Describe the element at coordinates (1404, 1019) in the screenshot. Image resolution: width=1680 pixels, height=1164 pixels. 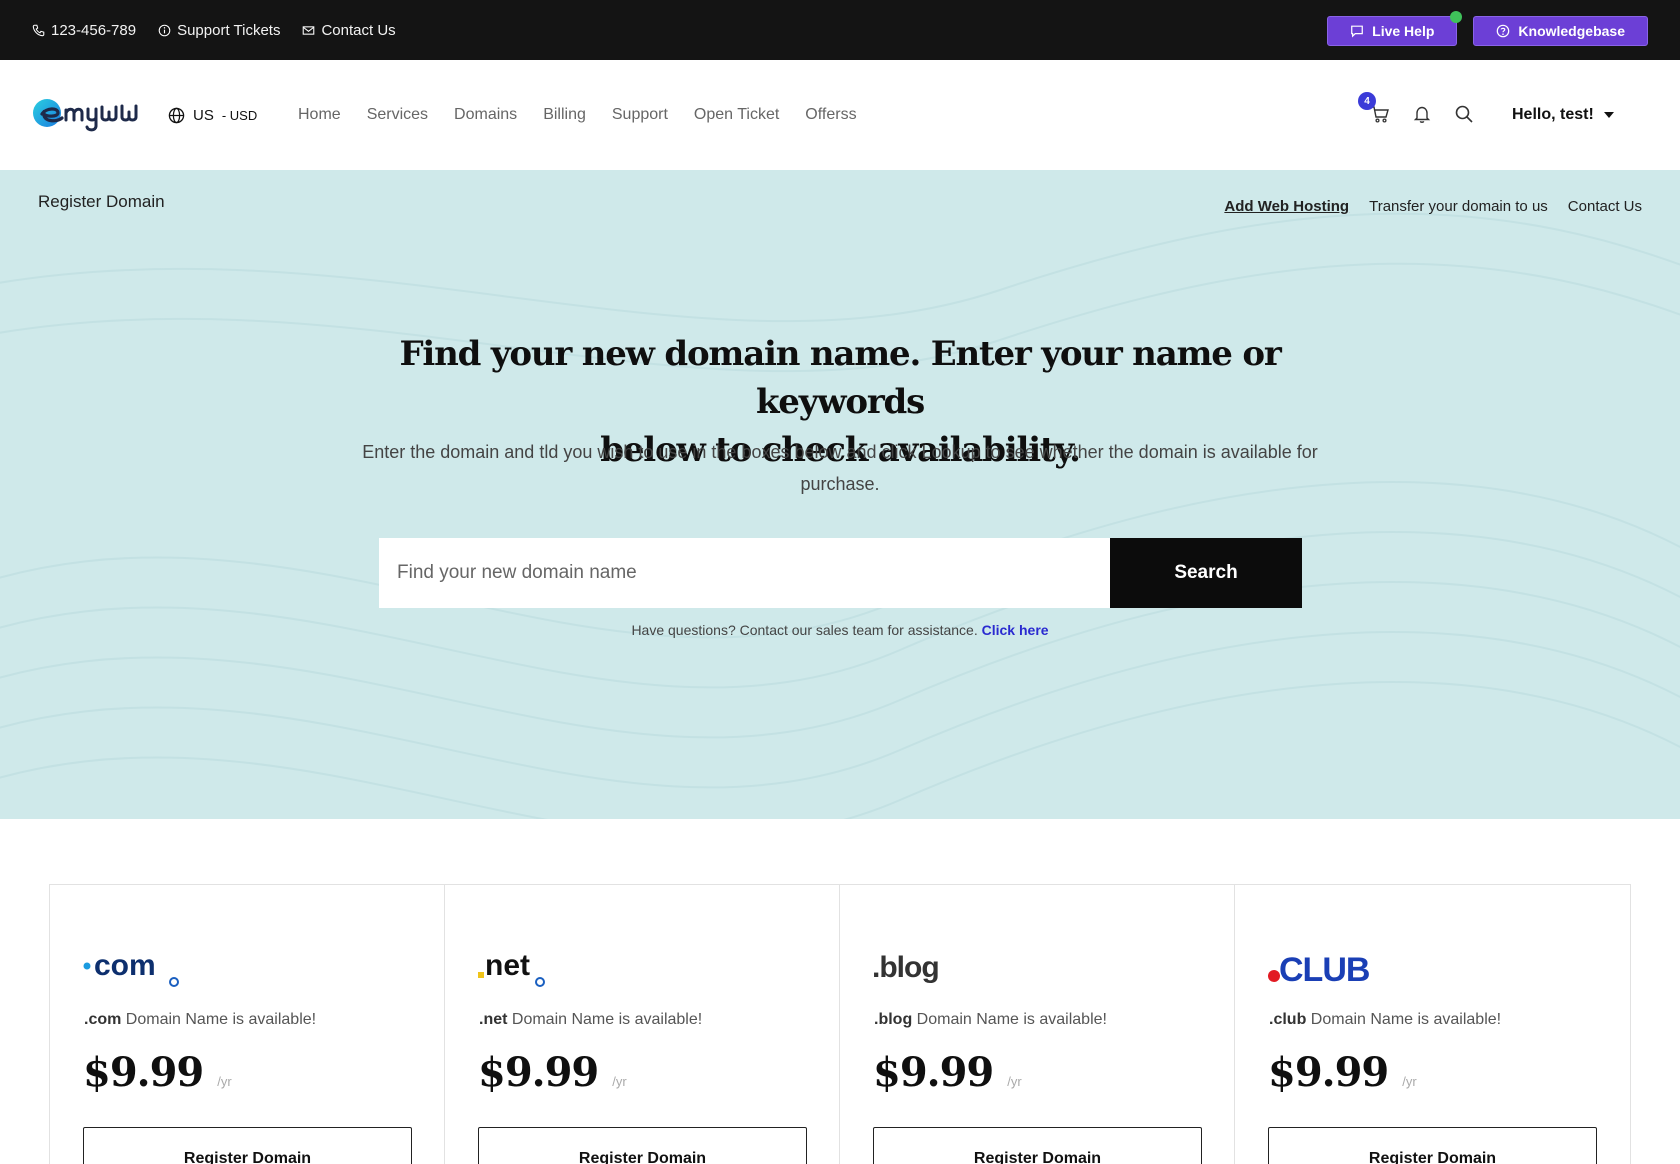
I see `club-availability-text: Domain Name is available!` at that location.